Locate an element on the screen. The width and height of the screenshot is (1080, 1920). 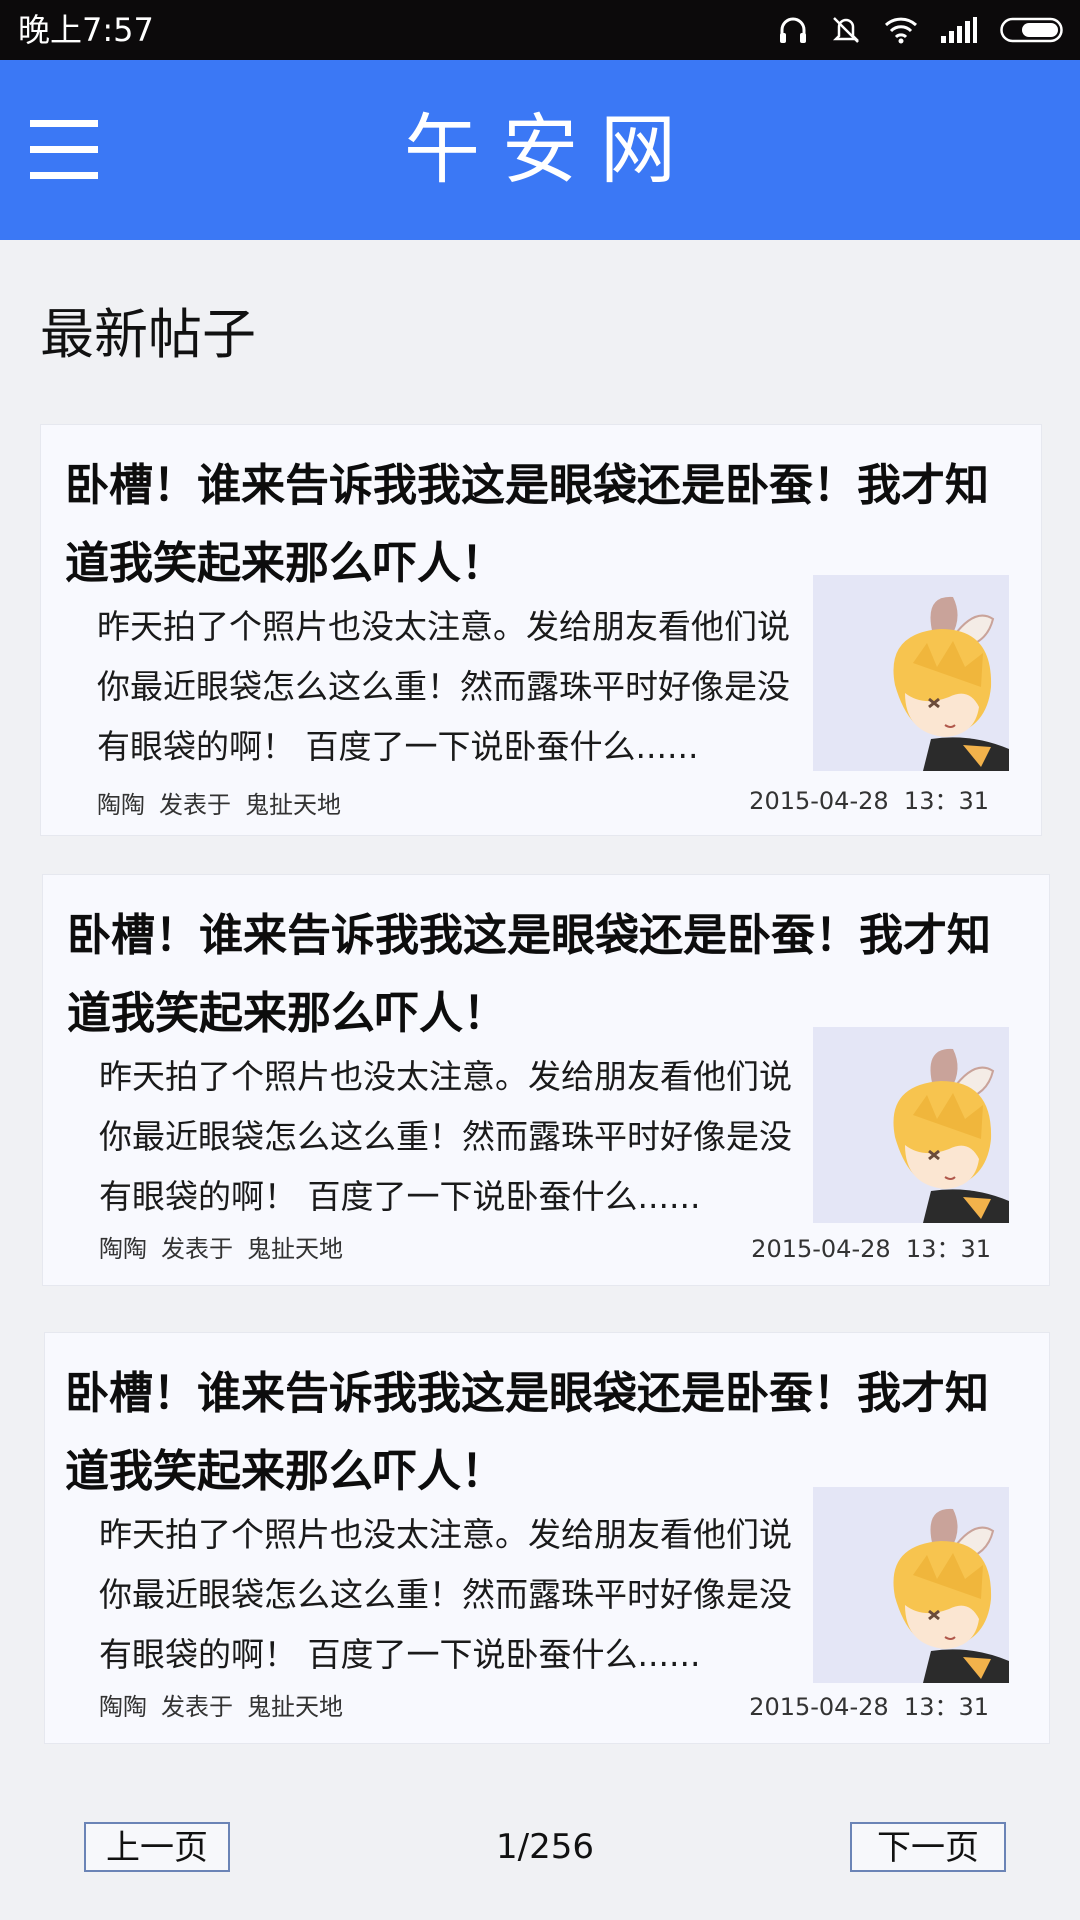
app-title: 午安网 is located at coordinates (551, 149).